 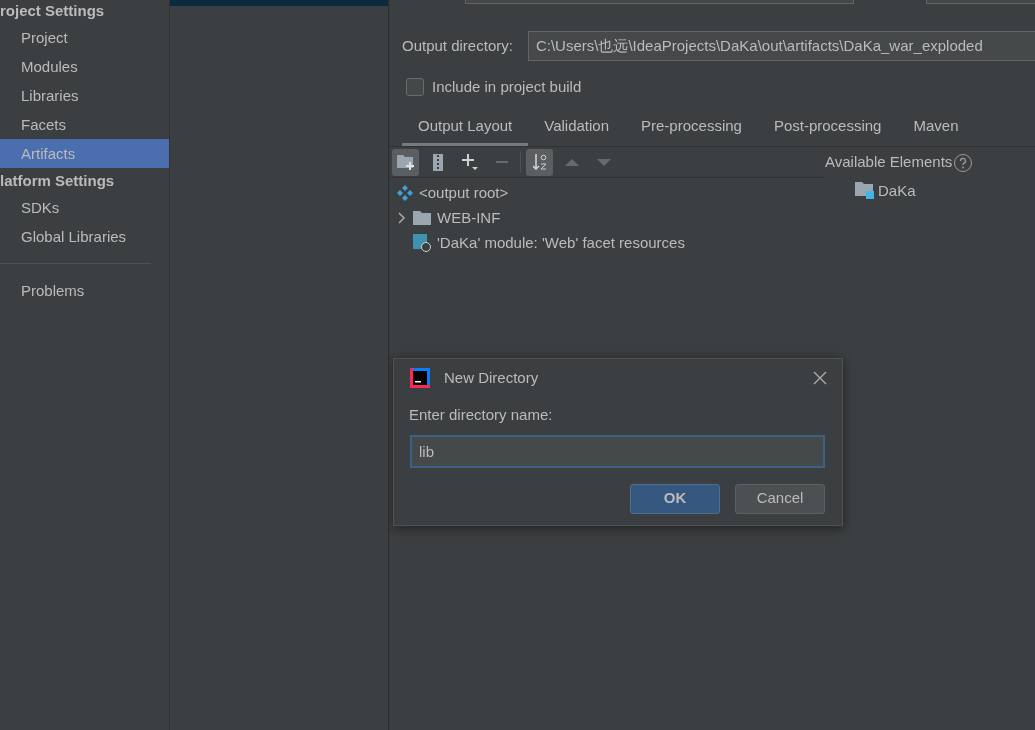 I want to click on tree-item-label: DaKa, so click(x=897, y=190).